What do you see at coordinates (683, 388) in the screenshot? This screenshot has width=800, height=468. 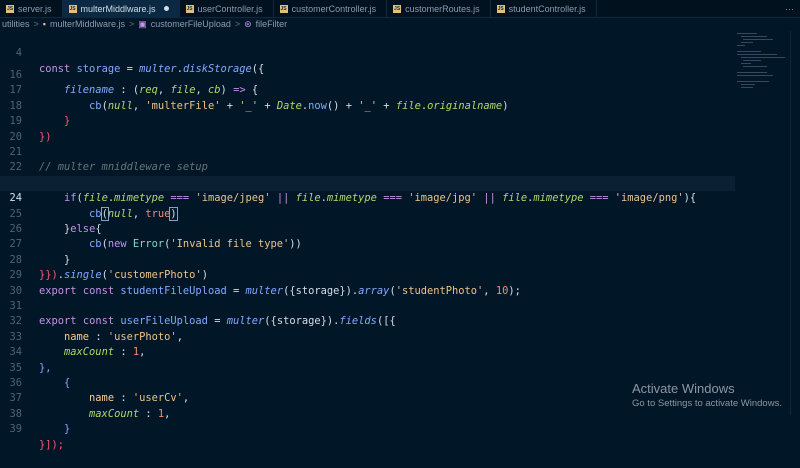 I see `watermark-title: Activate Windows` at bounding box center [683, 388].